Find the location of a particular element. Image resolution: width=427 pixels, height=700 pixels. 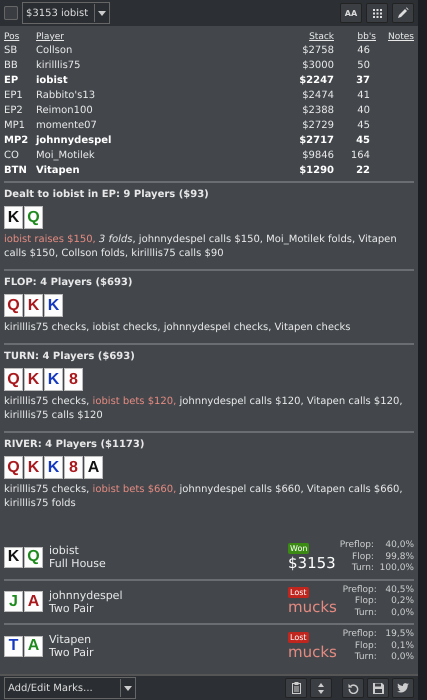

table-cell-text: 37 is located at coordinates (363, 81).